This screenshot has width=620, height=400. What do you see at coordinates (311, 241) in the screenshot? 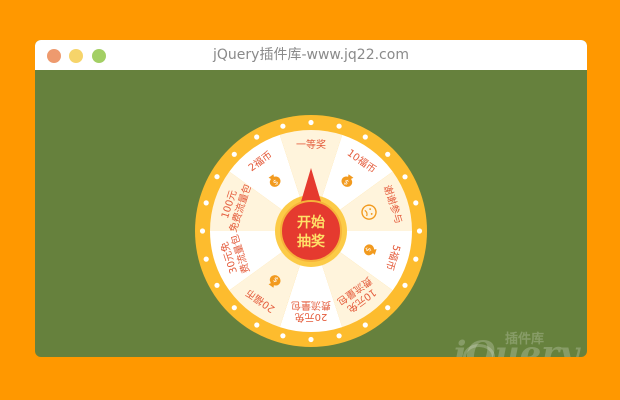
I see `start-button-line2: 抽奖` at bounding box center [311, 241].